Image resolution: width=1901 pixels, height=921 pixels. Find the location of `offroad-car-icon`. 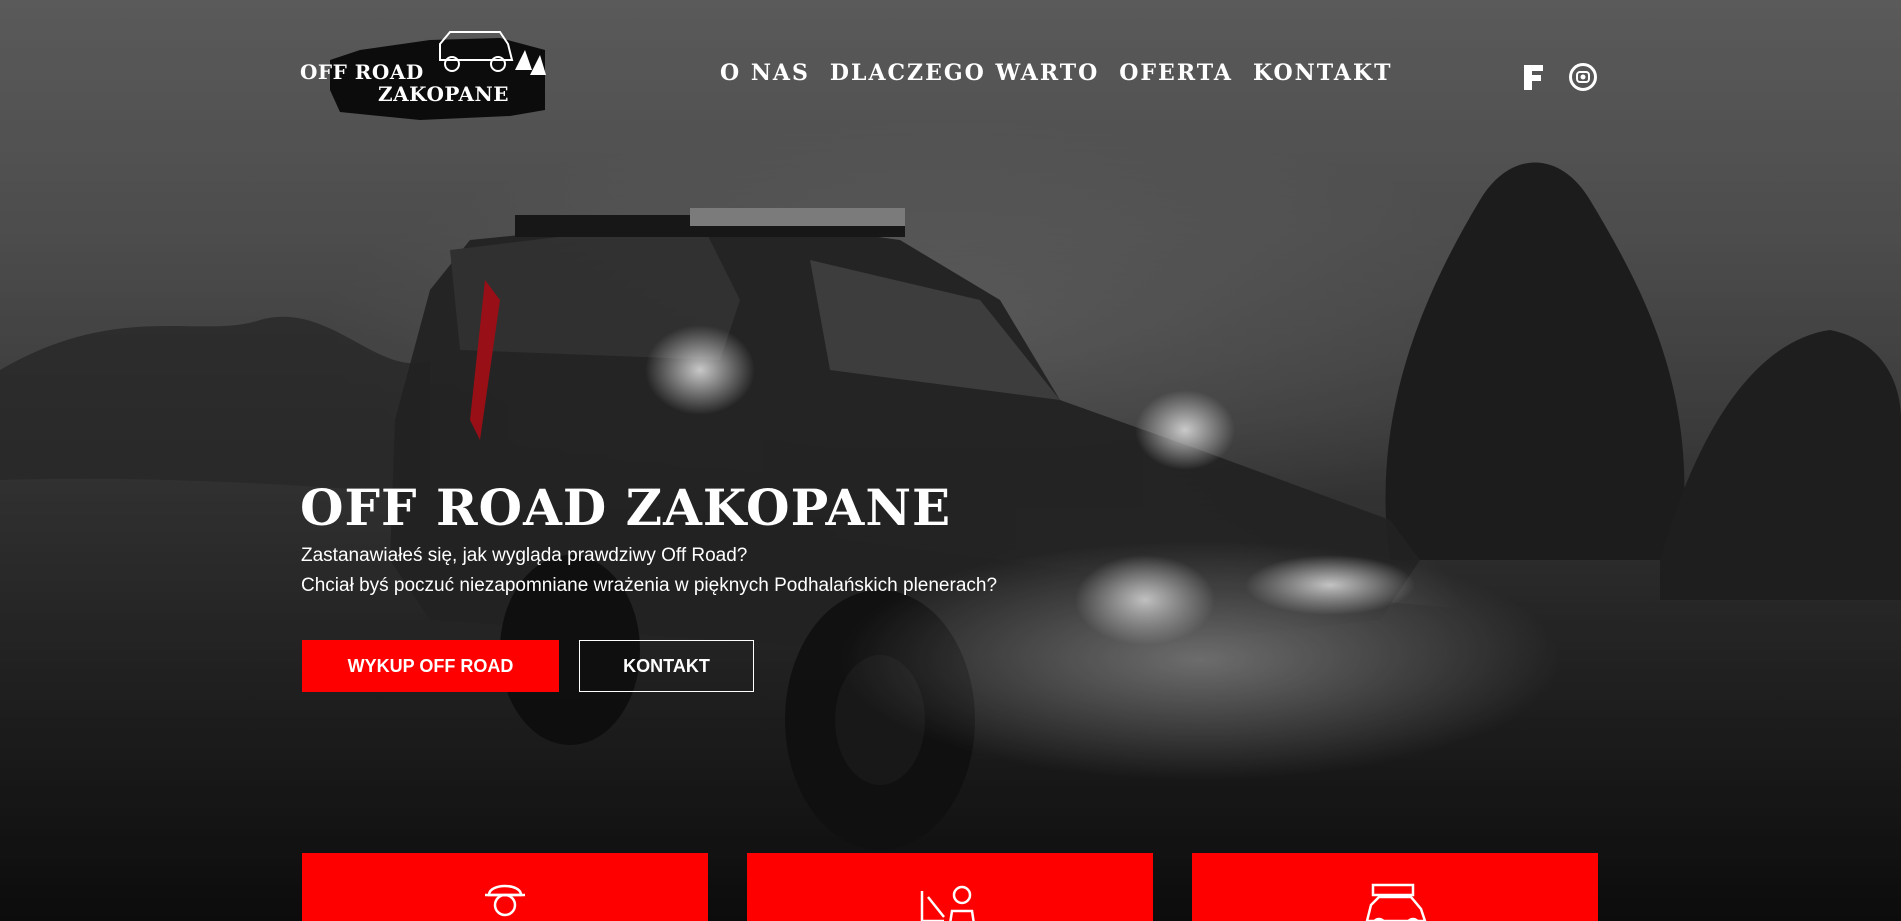

offroad-car-icon is located at coordinates (1396, 902).